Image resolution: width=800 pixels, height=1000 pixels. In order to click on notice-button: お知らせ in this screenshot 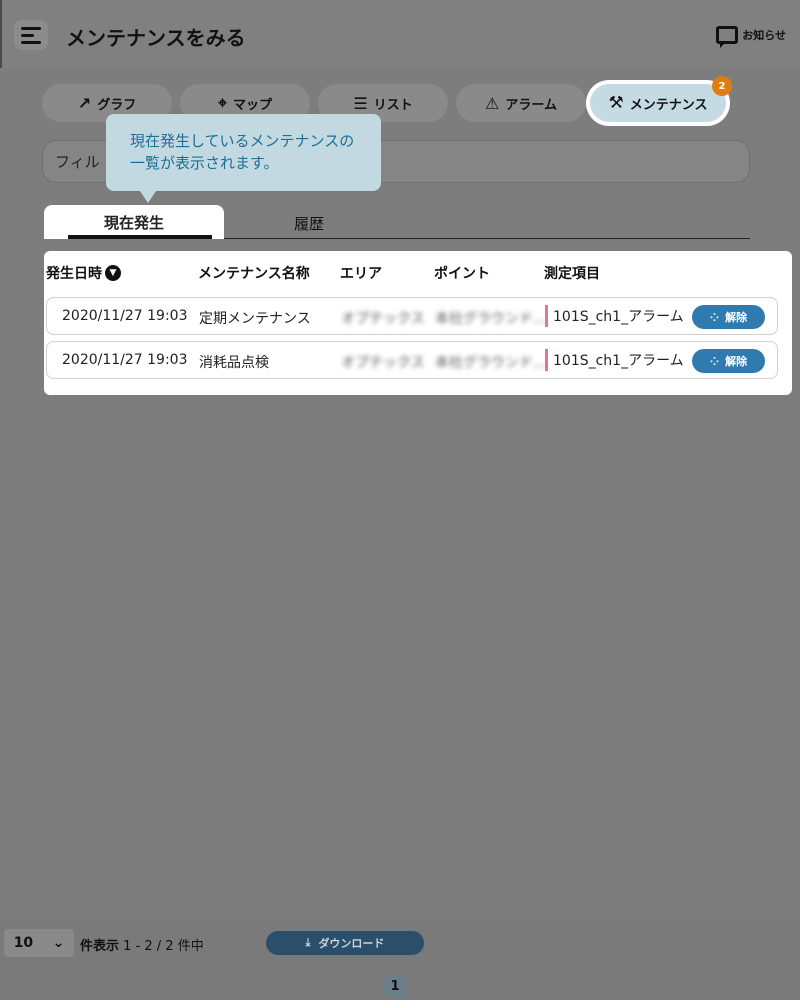, I will do `click(751, 37)`.